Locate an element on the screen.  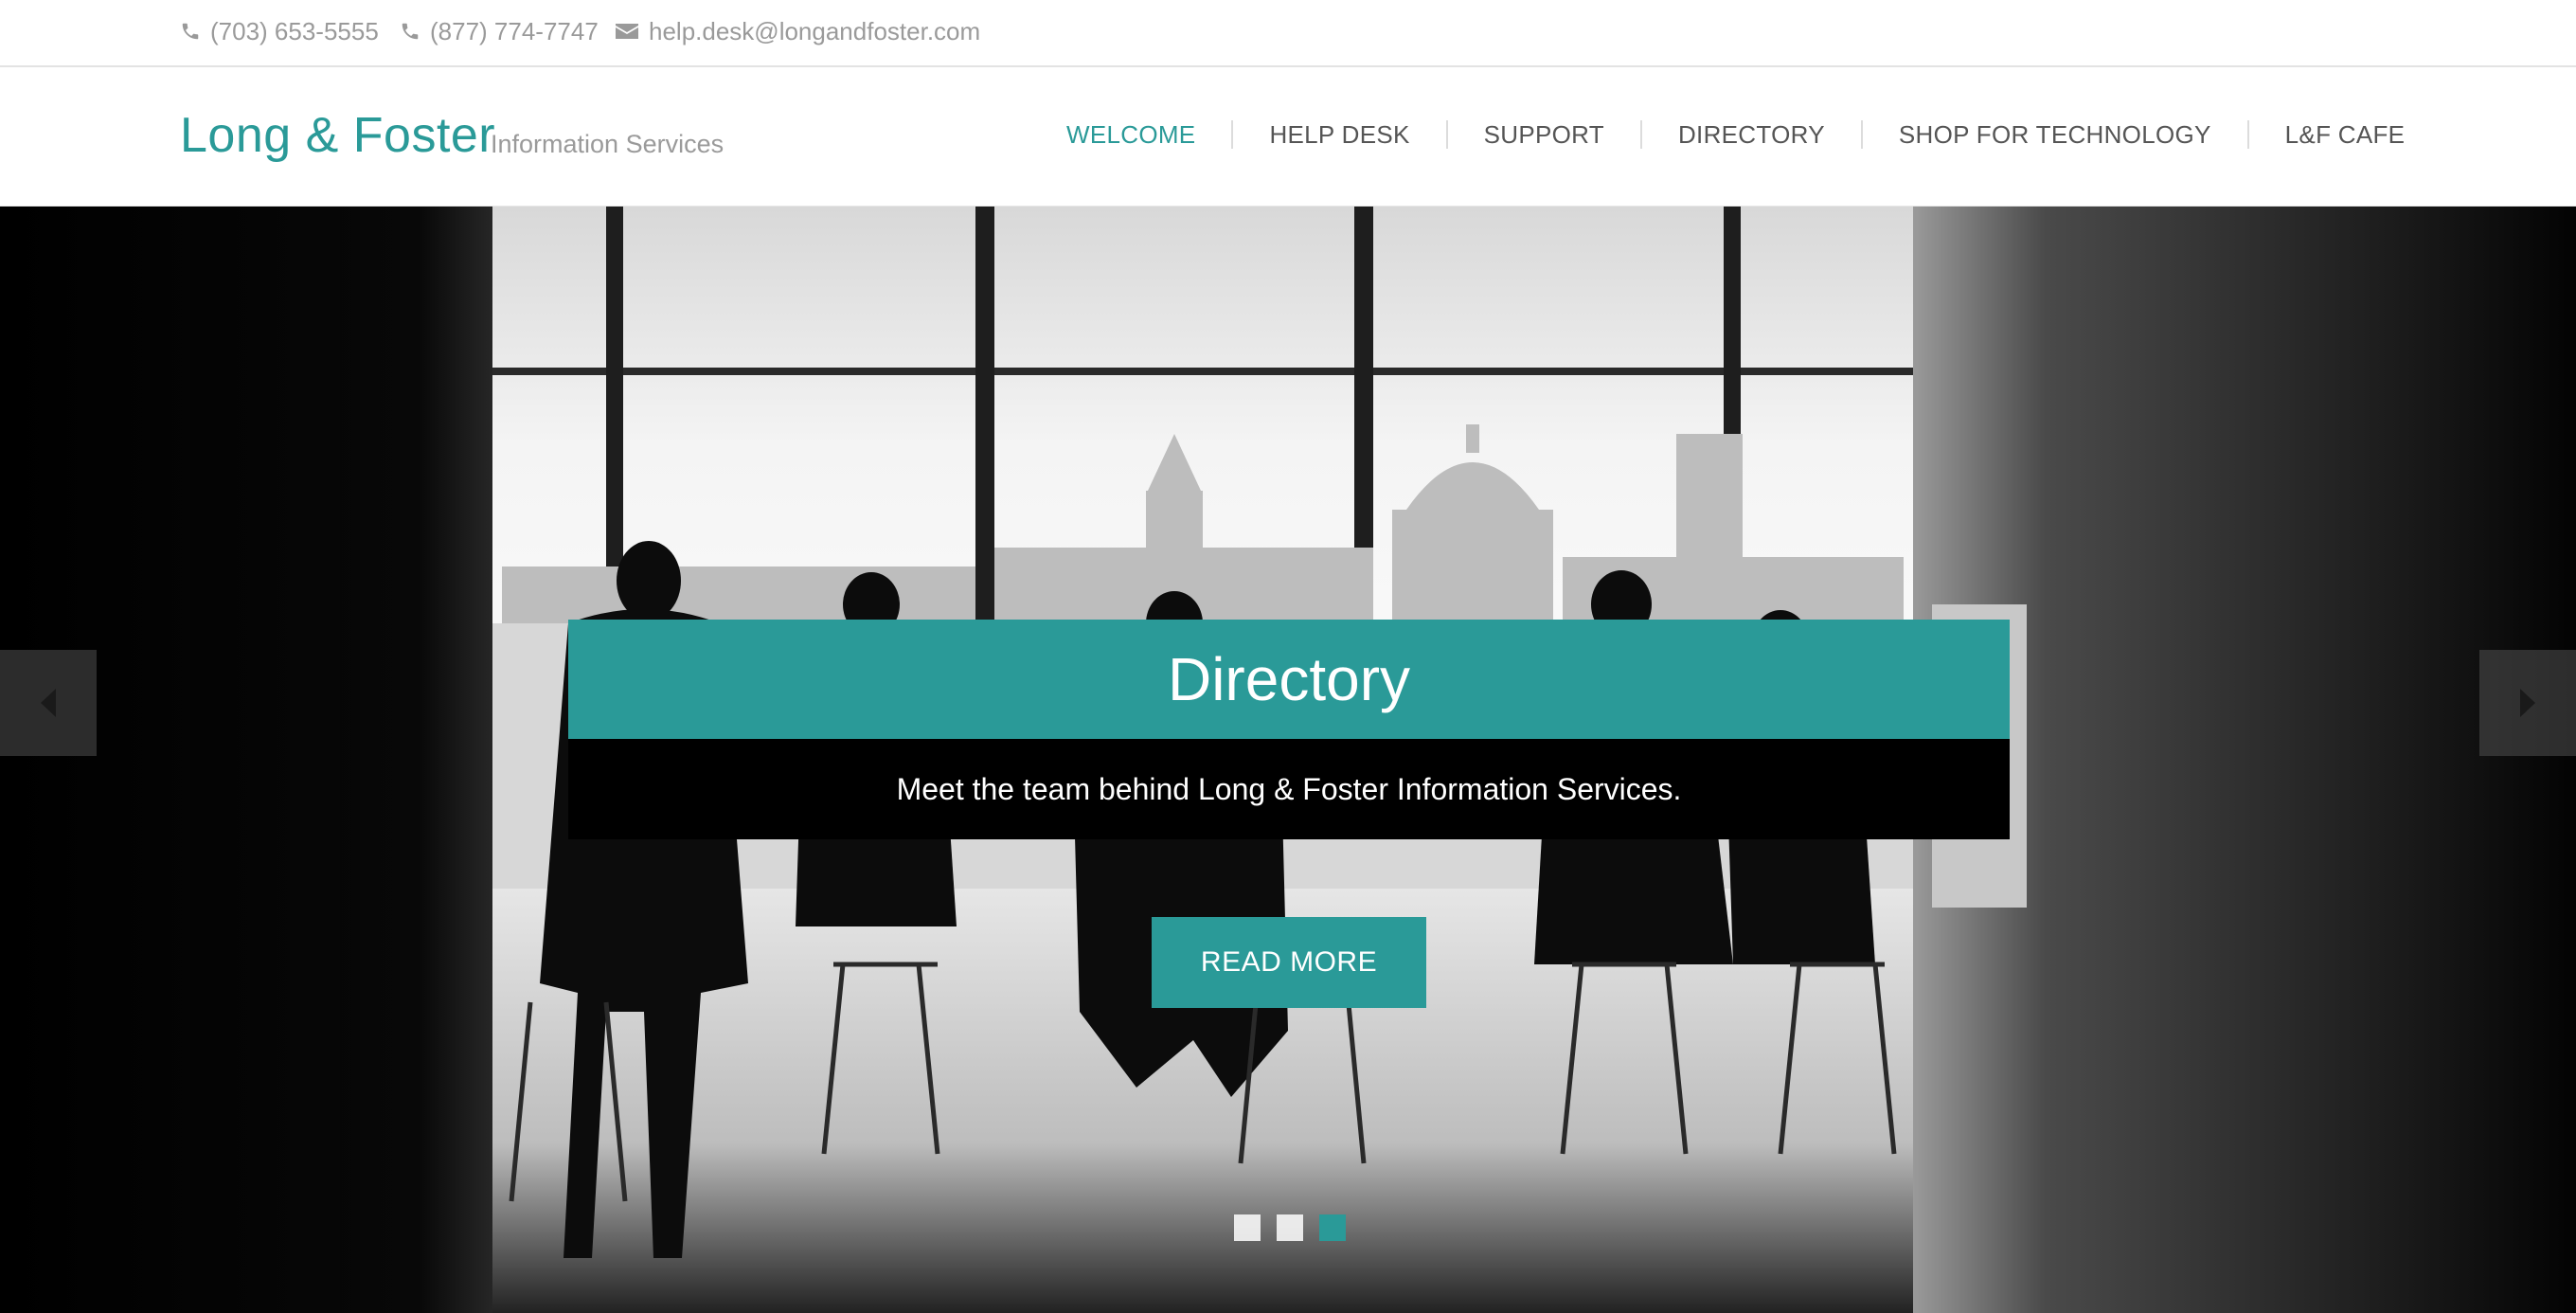
caret-left-icon is located at coordinates (48, 703).